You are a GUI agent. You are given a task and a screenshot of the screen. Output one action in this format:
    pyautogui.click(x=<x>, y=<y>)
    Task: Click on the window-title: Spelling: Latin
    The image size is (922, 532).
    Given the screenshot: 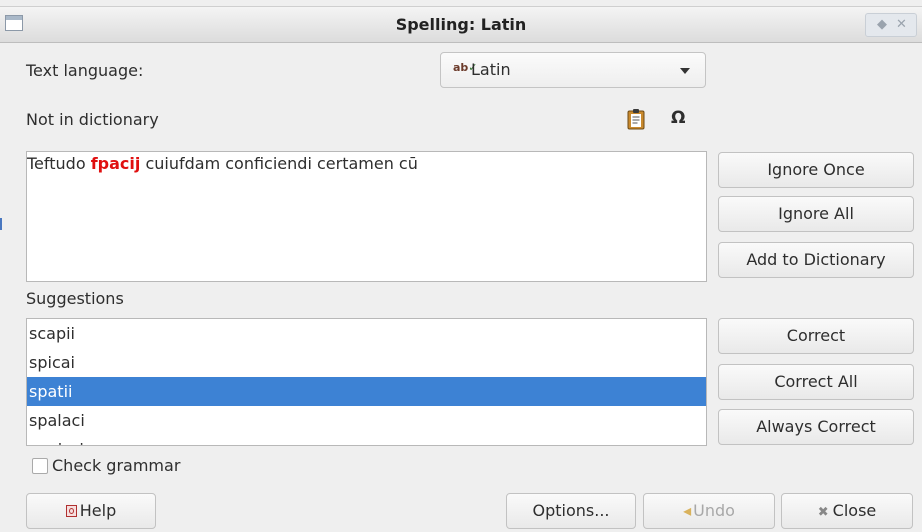 What is the action you would take?
    pyautogui.click(x=461, y=24)
    